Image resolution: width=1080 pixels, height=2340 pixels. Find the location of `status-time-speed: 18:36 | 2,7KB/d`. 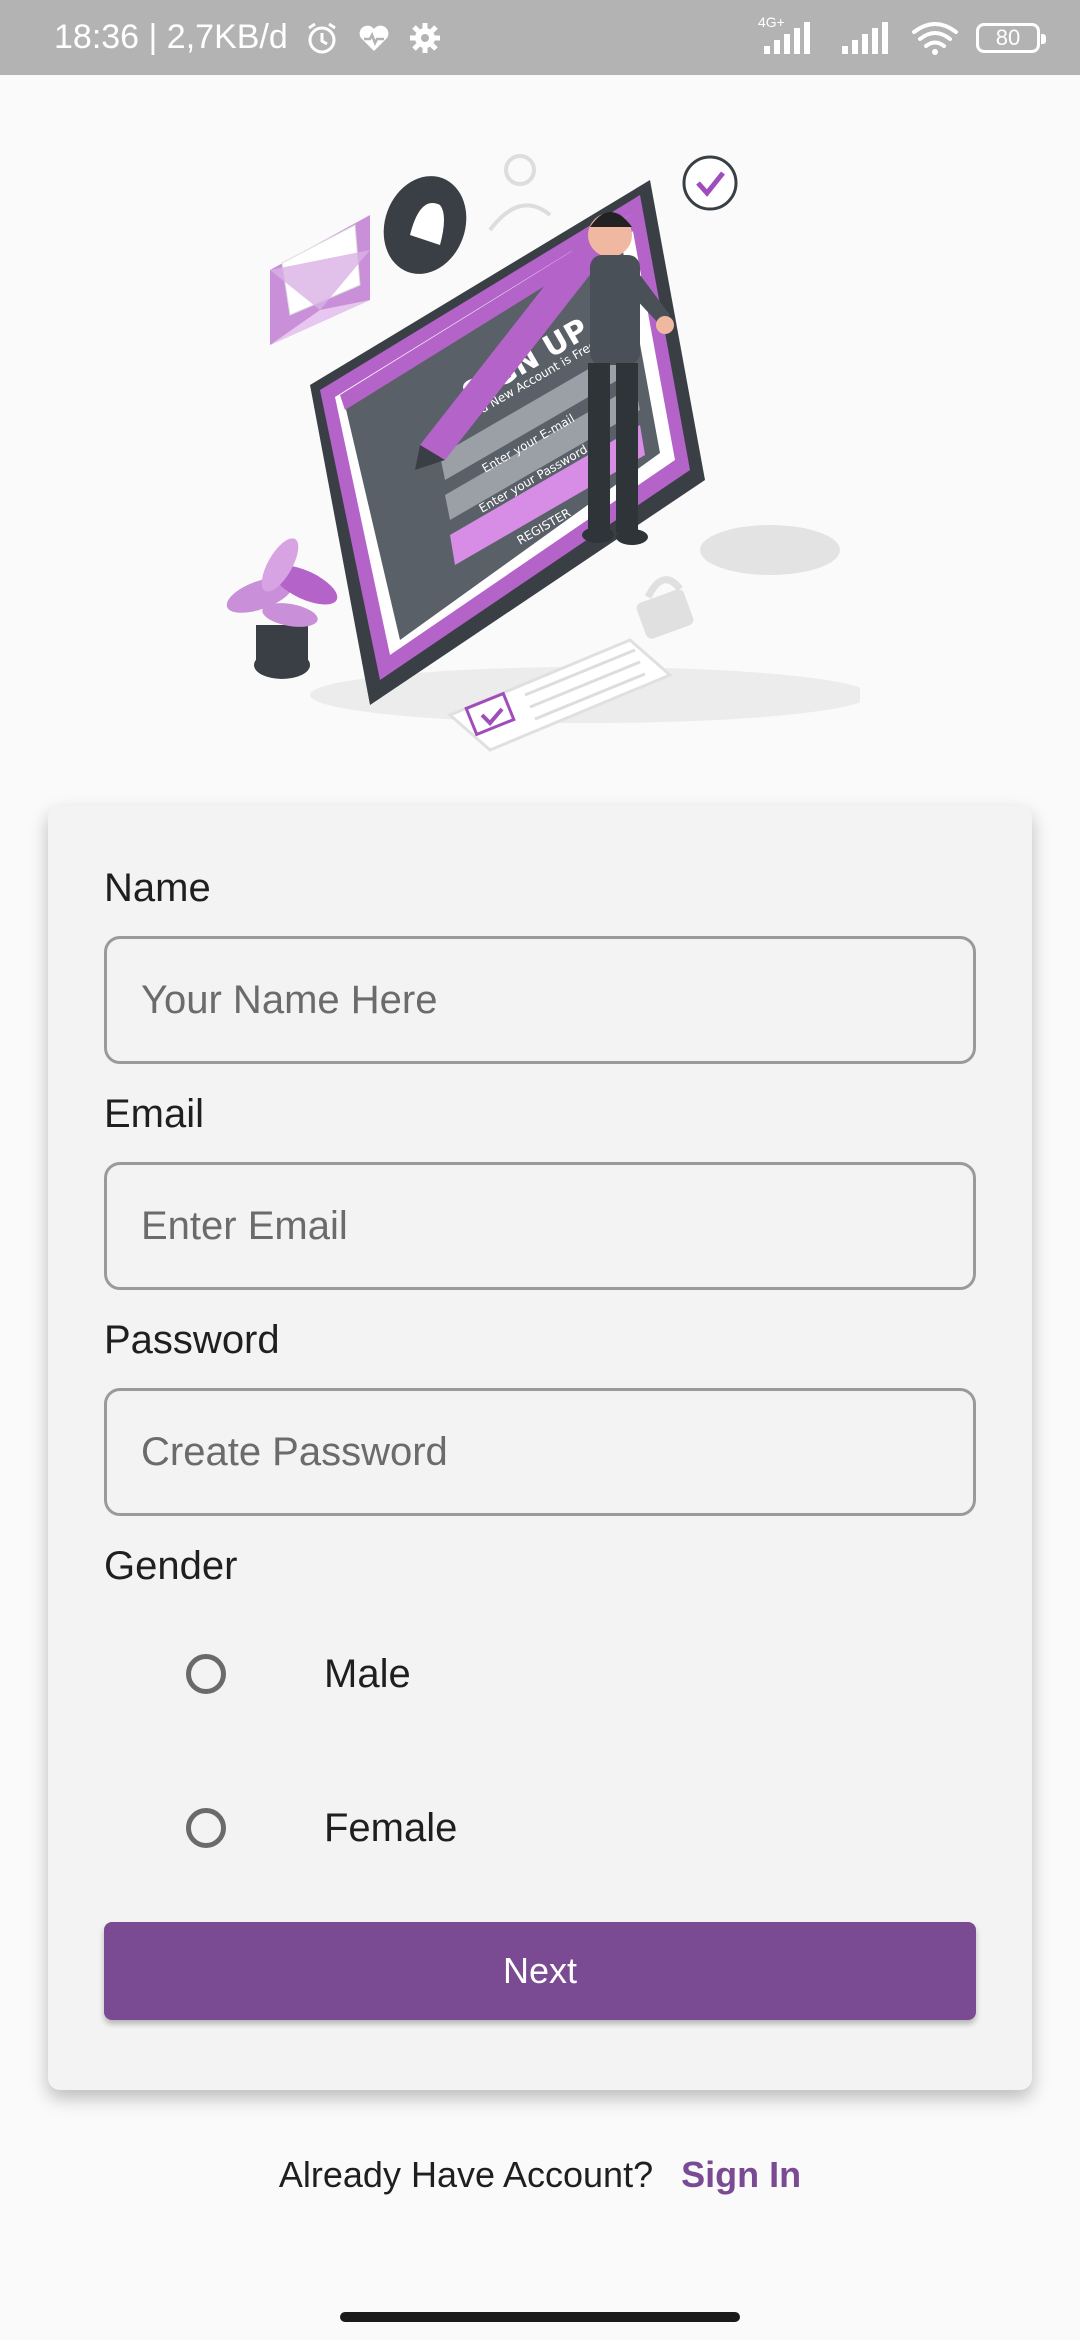

status-time-speed: 18:36 | 2,7KB/d is located at coordinates (171, 37).